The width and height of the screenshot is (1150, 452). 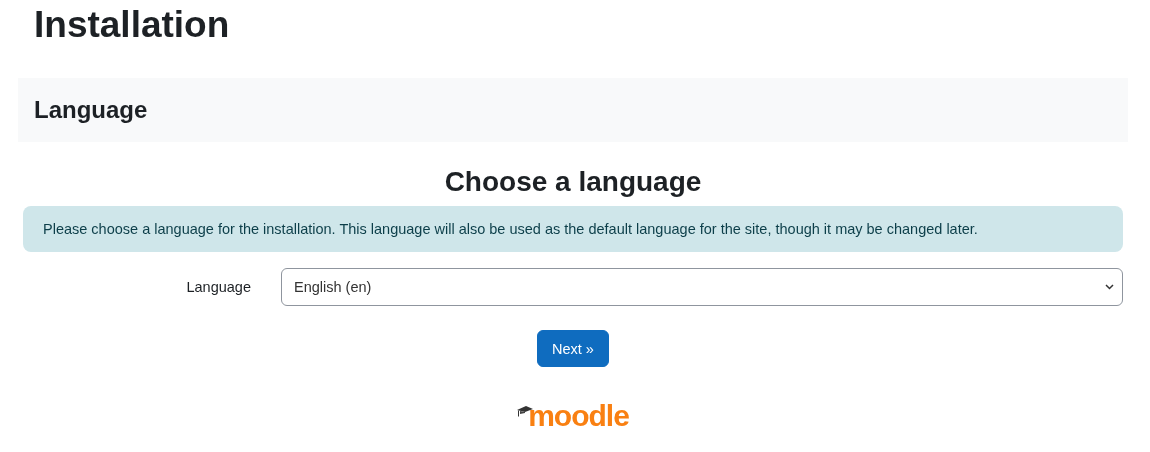 I want to click on page-title: Installation, so click(x=132, y=25).